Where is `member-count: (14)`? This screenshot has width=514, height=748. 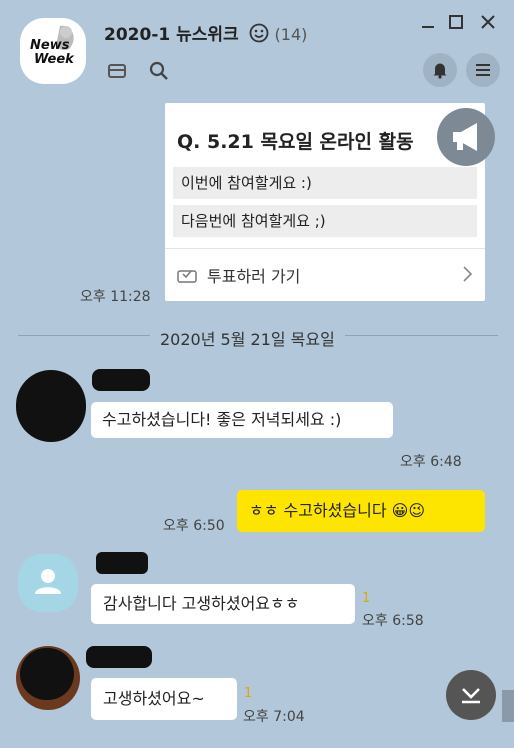
member-count: (14) is located at coordinates (291, 34).